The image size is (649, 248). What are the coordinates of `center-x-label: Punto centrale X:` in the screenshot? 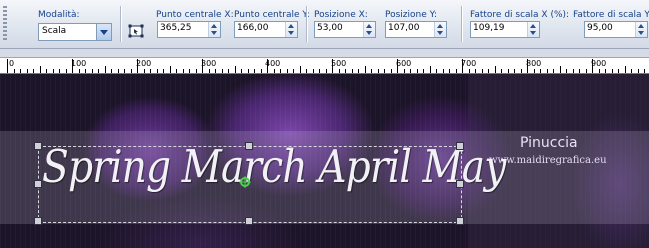 It's located at (195, 15).